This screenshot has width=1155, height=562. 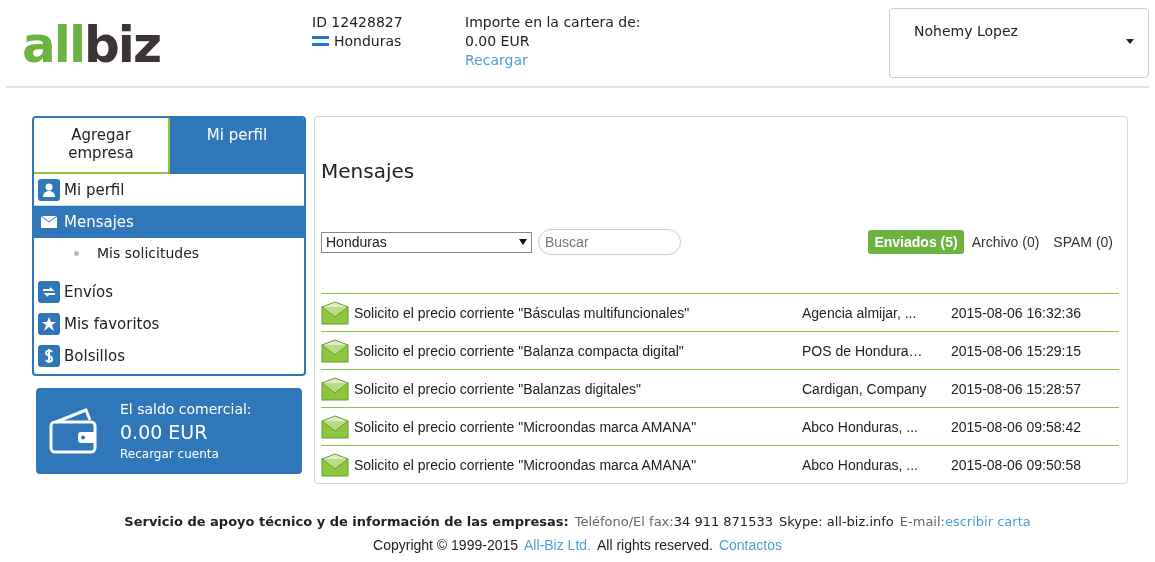 What do you see at coordinates (358, 22) in the screenshot?
I see `account-id: ID 12428827` at bounding box center [358, 22].